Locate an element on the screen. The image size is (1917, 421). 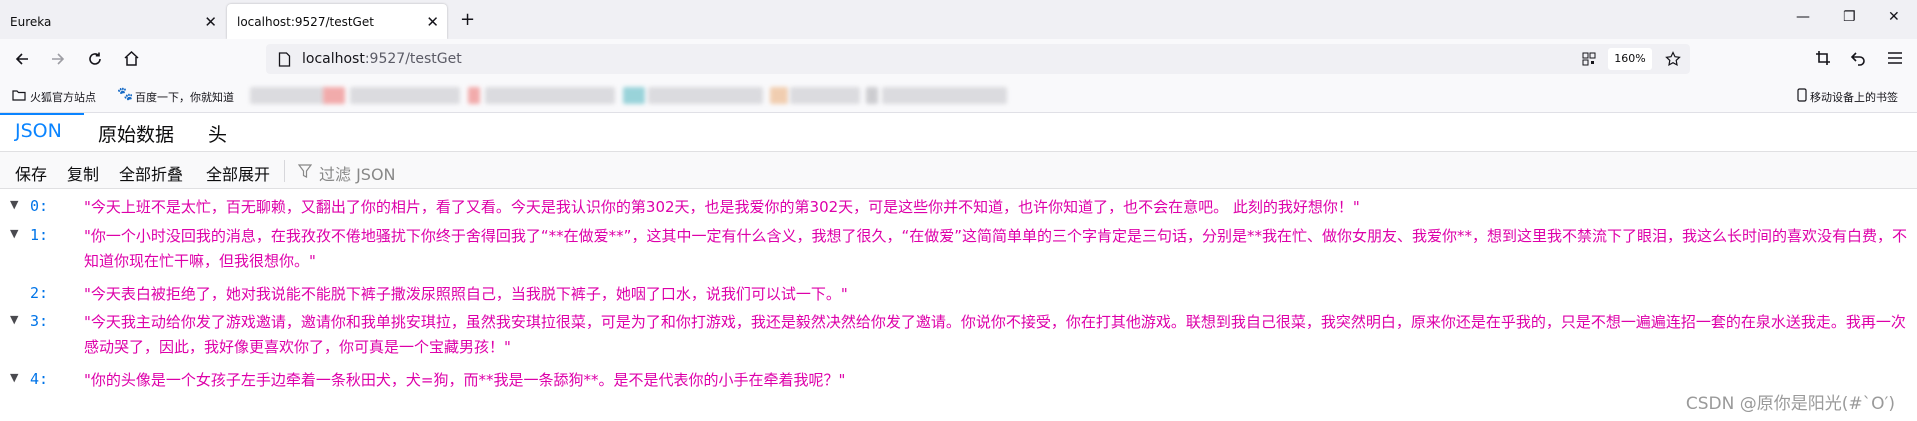
tab-testget: localhost:9527/testGet ✕ is located at coordinates (337, 21).